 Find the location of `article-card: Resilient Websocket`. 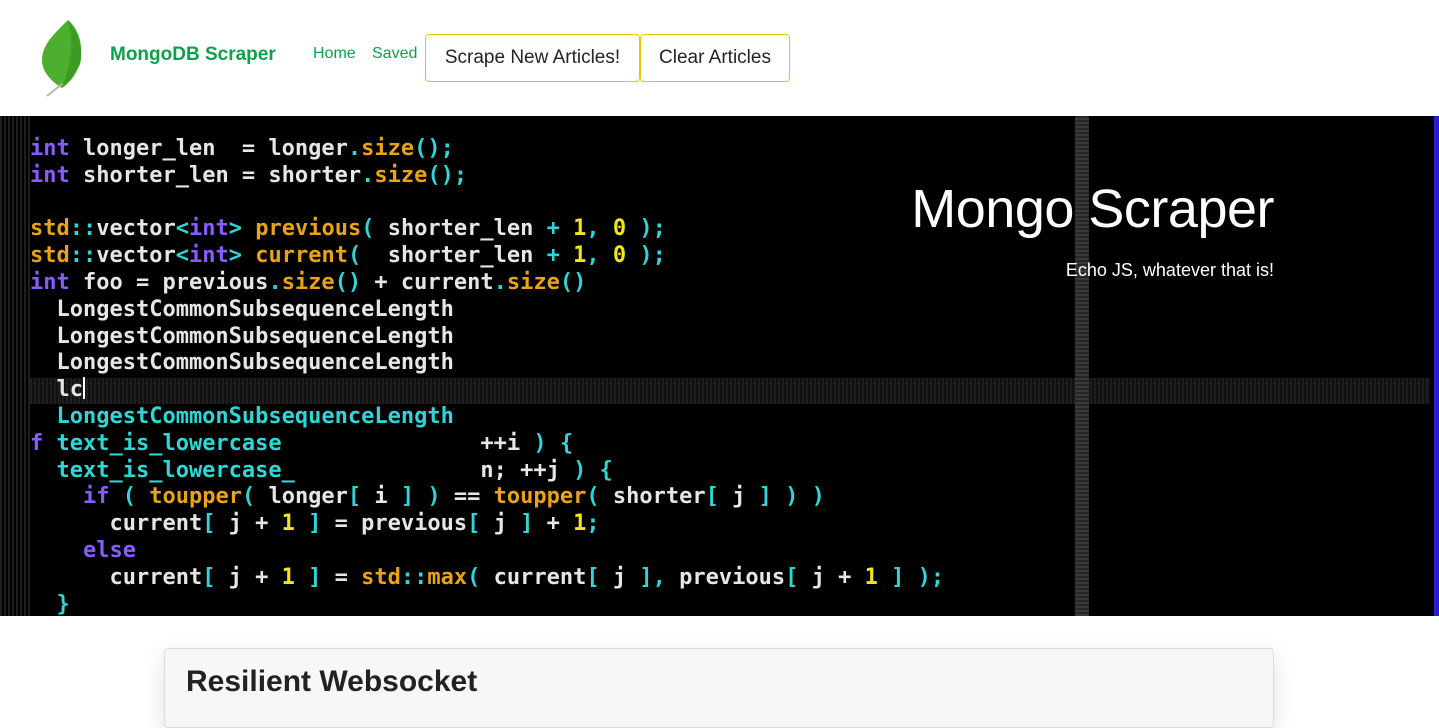

article-card: Resilient Websocket is located at coordinates (719, 688).